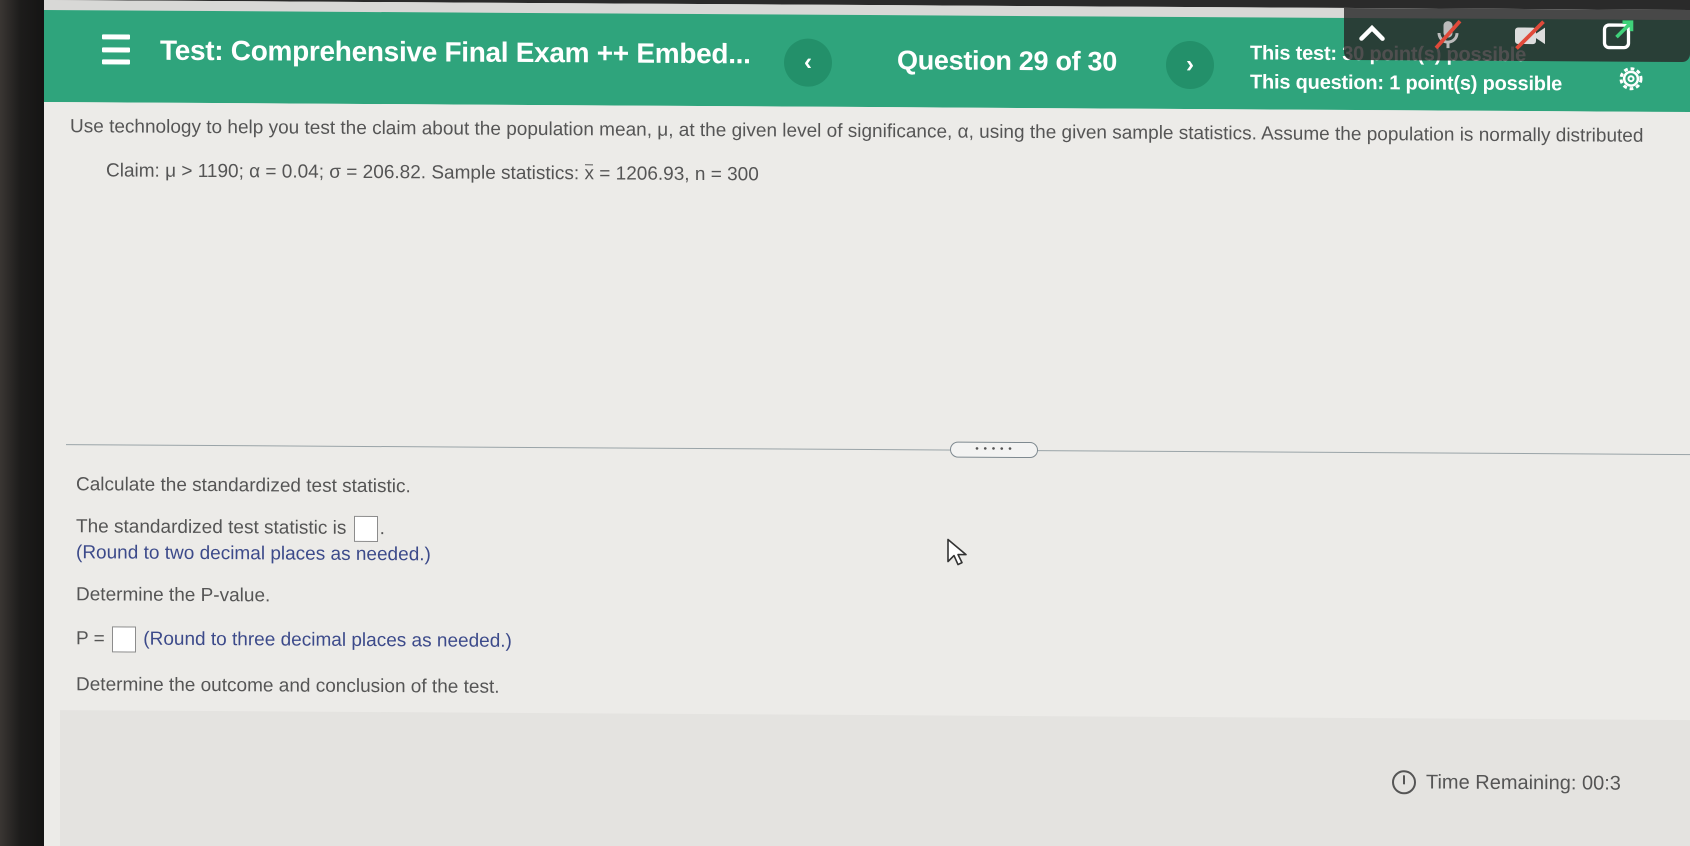 The height and width of the screenshot is (846, 1690). Describe the element at coordinates (253, 554) in the screenshot. I see `q1-hint: (Round to two decimal places as needed.)` at that location.